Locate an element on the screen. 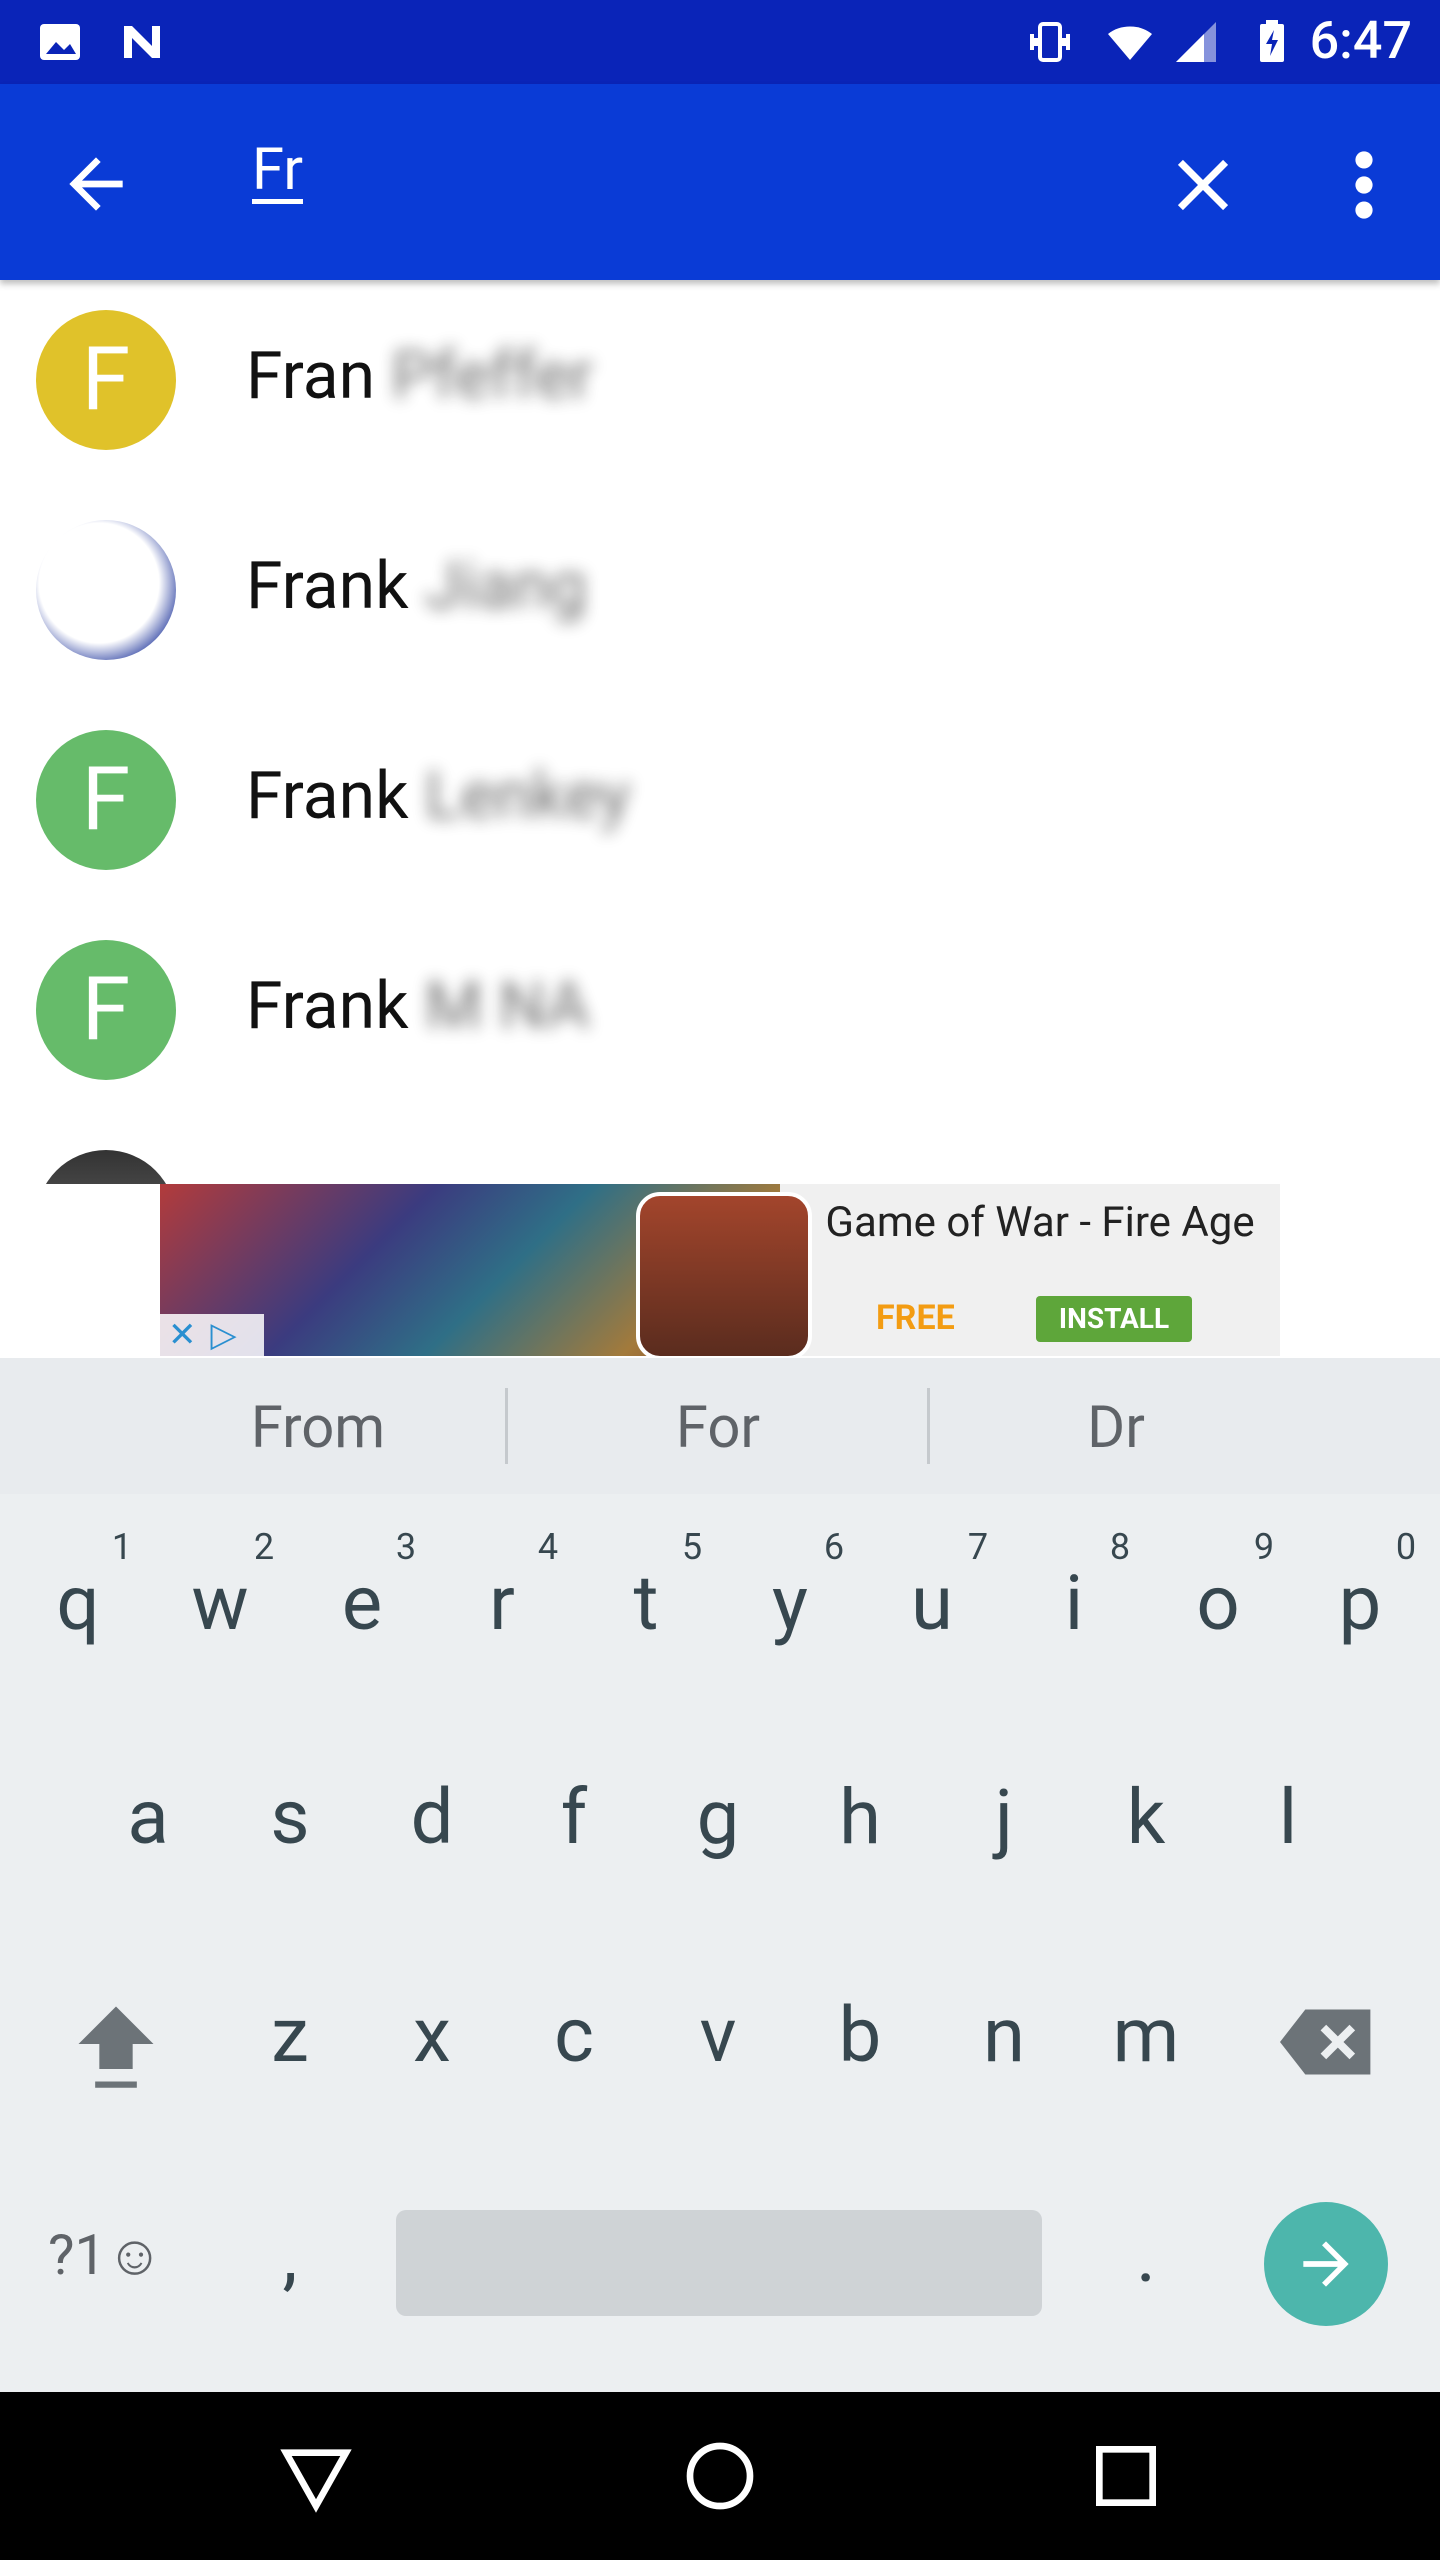 This screenshot has height=2560, width=1440. gallery-notification-icon is located at coordinates (60, 42).